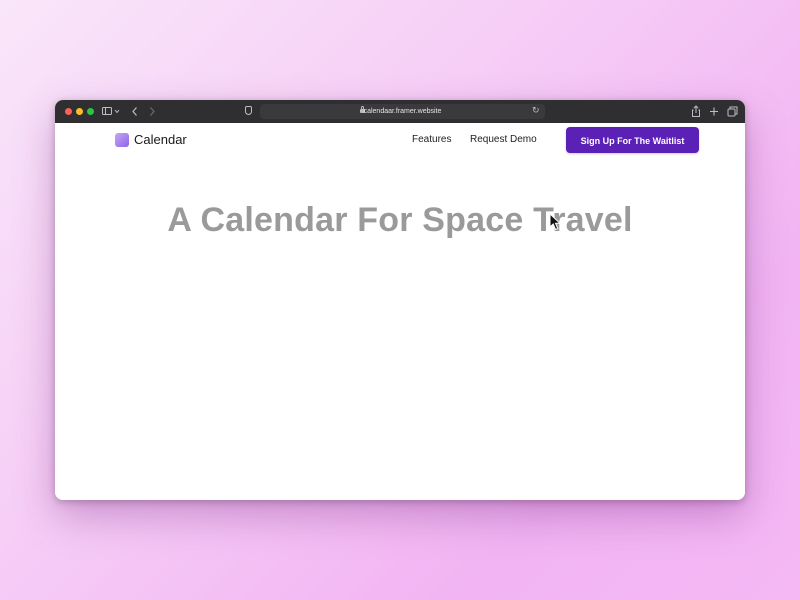 This screenshot has width=800, height=600. I want to click on url-text: calendaar.framer.website, so click(402, 111).